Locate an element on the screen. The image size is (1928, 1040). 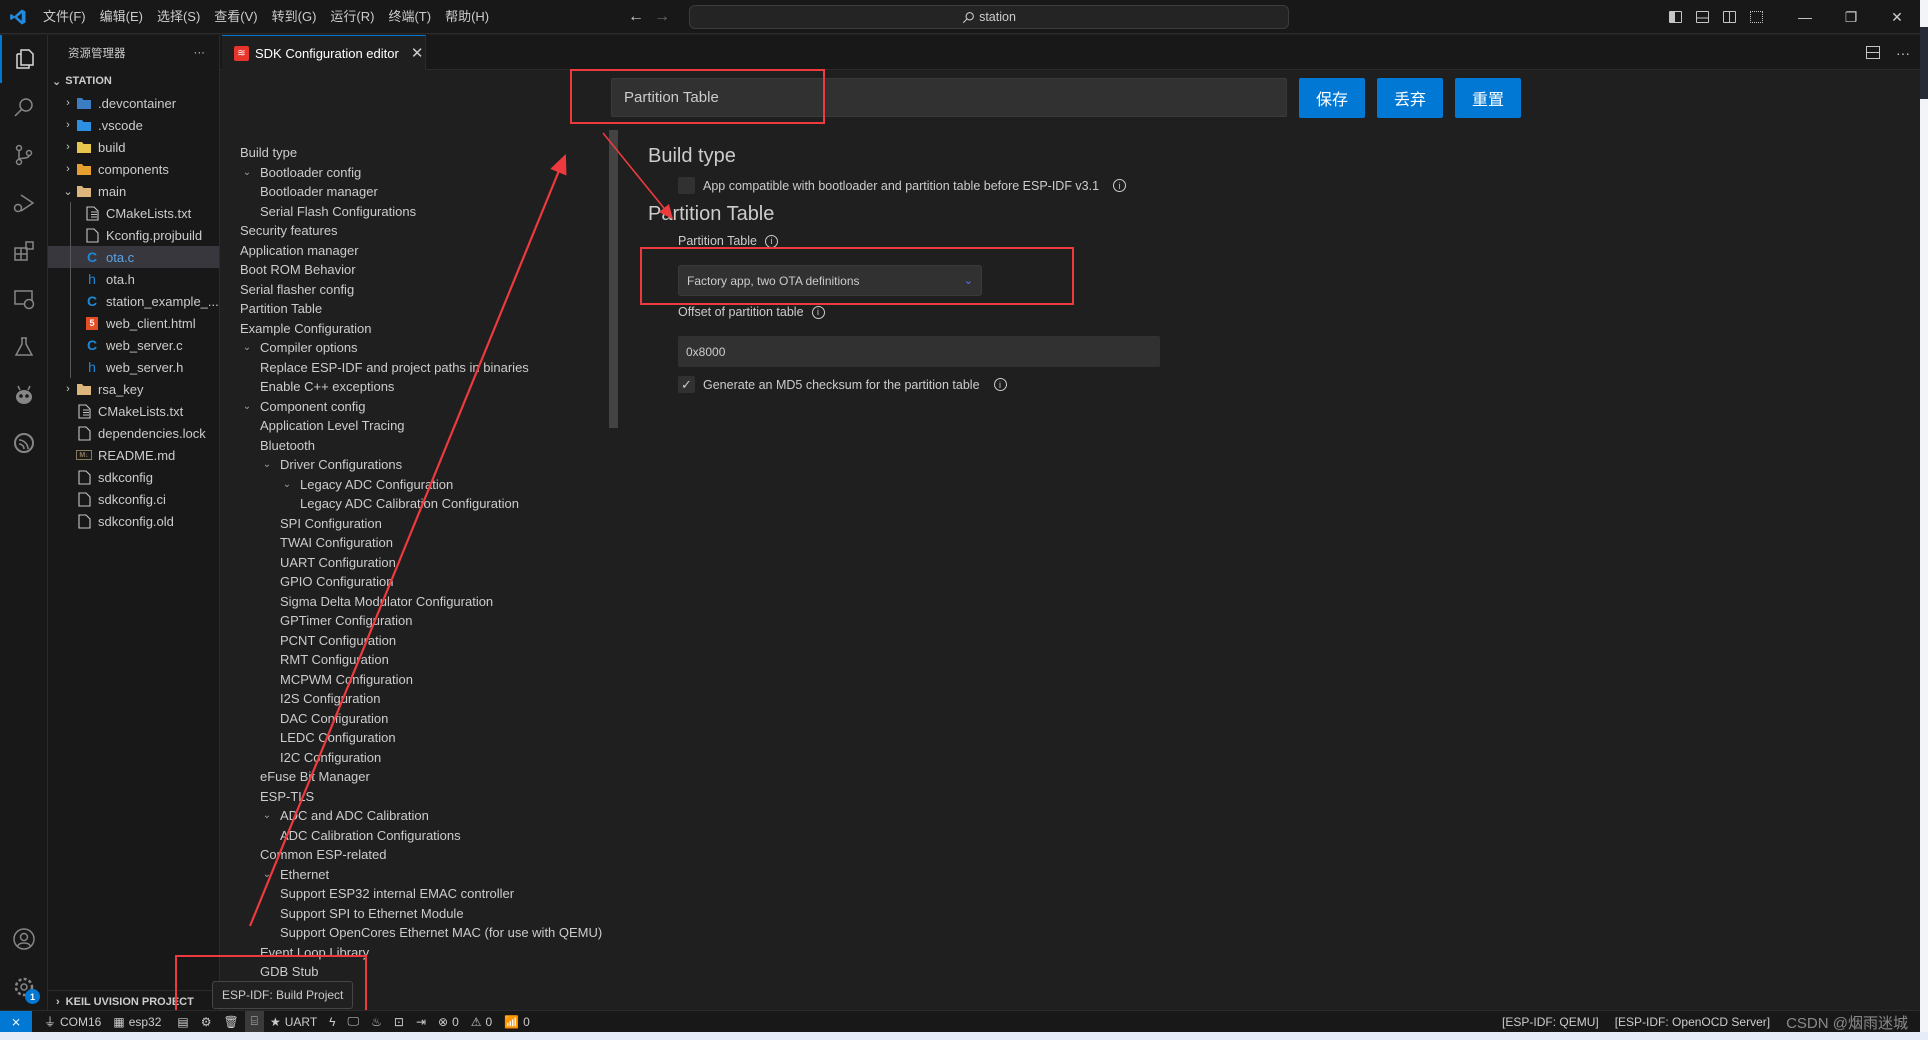
file-tree-item: › .devcontainer is located at coordinates (133, 103).